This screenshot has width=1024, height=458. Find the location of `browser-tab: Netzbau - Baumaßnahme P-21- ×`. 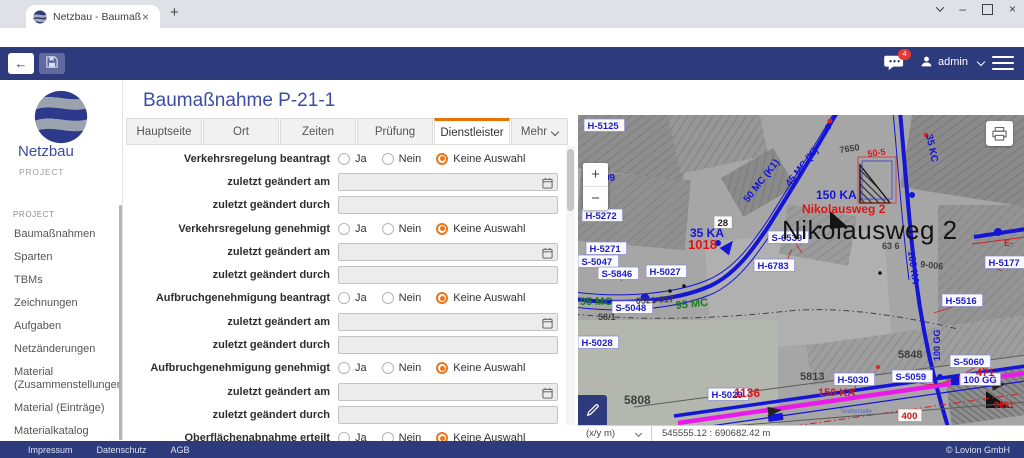

browser-tab: Netzbau - Baumaßnahme P-21- × is located at coordinates (93, 16).